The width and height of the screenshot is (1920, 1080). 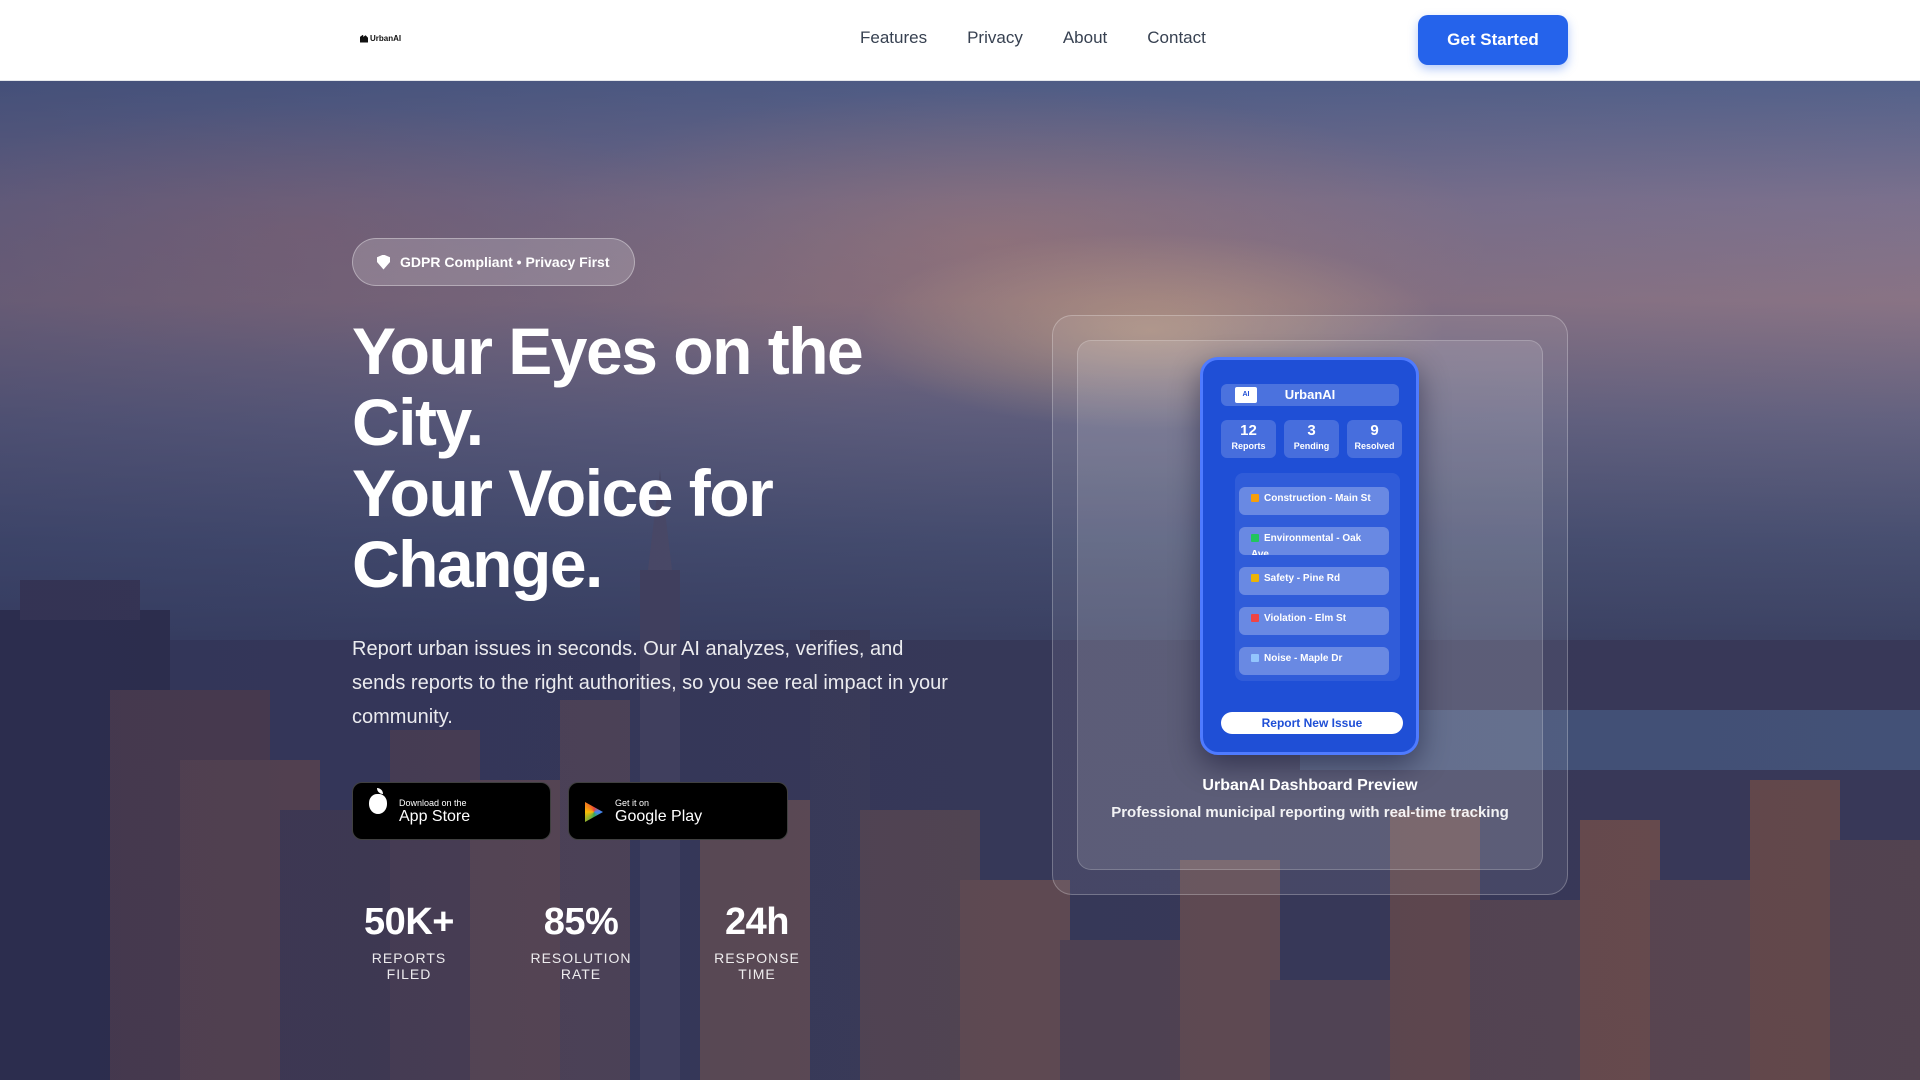 What do you see at coordinates (505, 262) in the screenshot?
I see `gdpr-badge-label: GDPR Compliant • Privacy First` at bounding box center [505, 262].